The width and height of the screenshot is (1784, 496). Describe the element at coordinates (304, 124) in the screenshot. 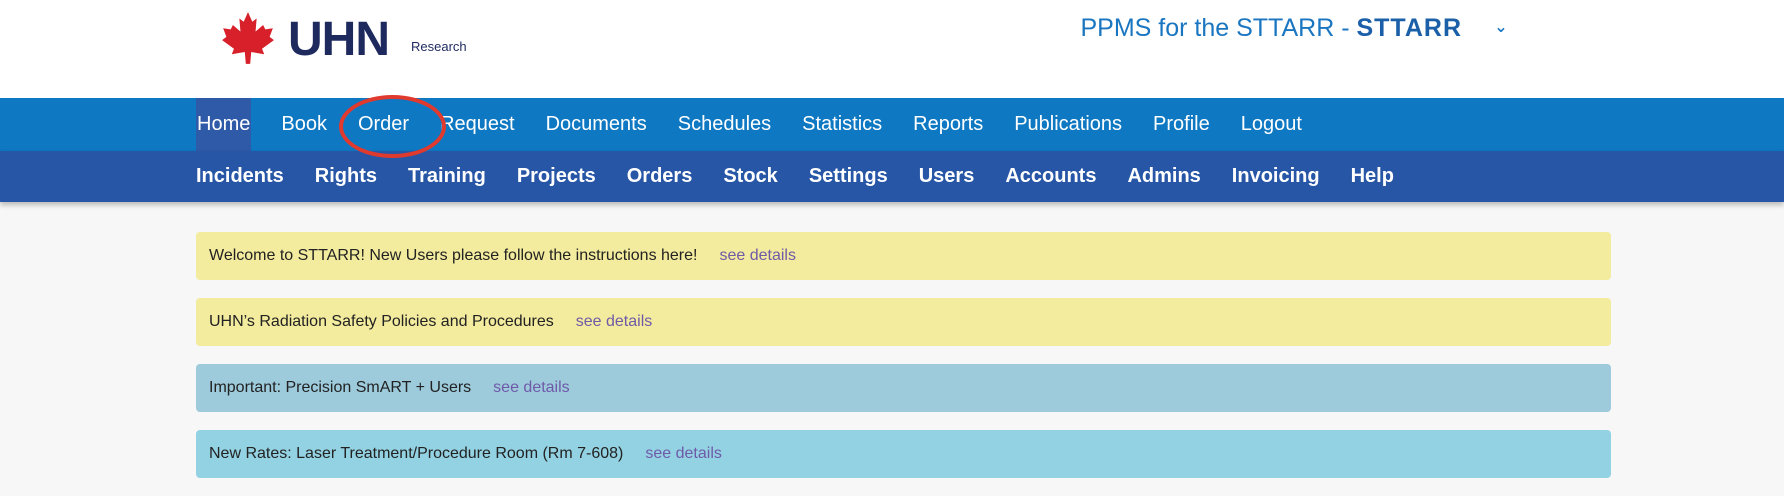

I see `nav-book: Book` at that location.